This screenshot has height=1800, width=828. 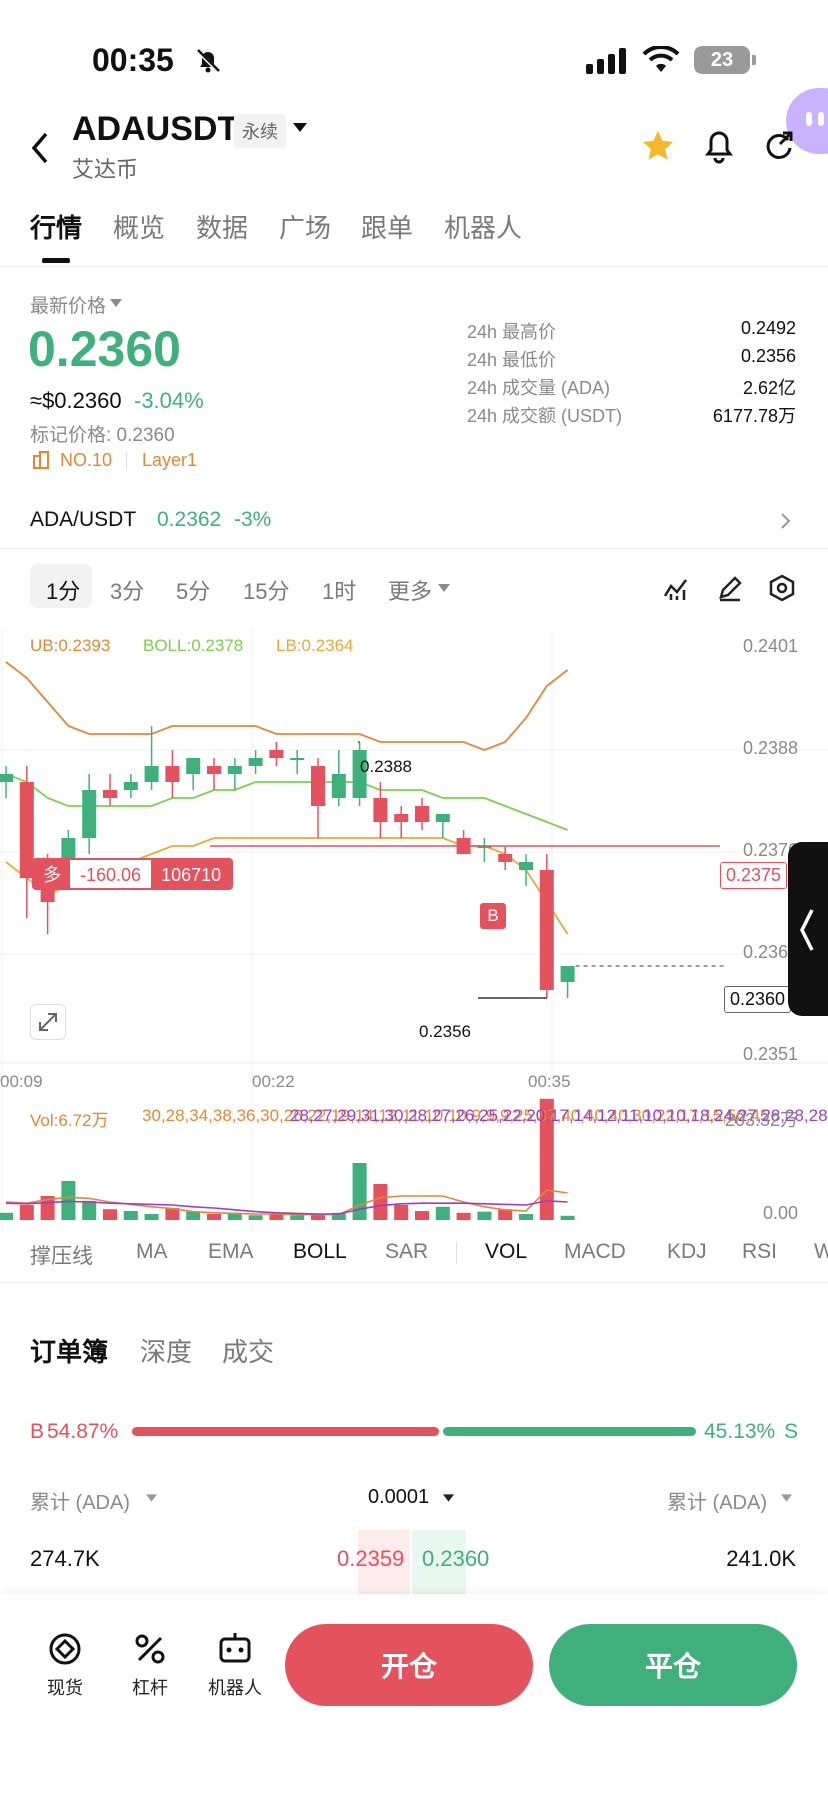 What do you see at coordinates (150, 1687) in the screenshot?
I see `nav-leverage: 杠杆` at bounding box center [150, 1687].